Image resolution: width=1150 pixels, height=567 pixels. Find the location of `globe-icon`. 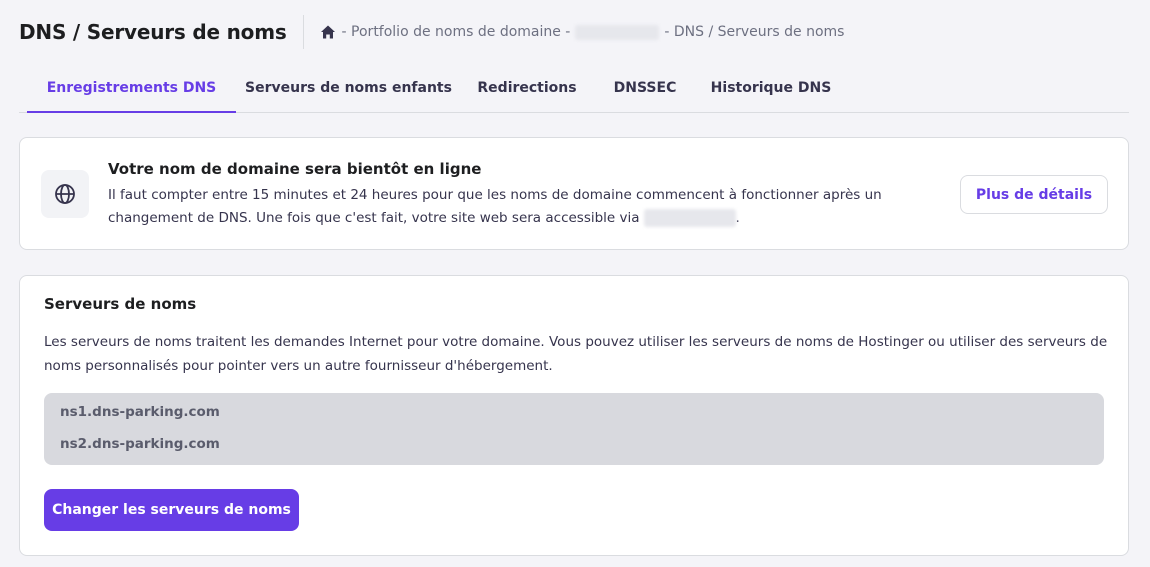

globe-icon is located at coordinates (65, 194).